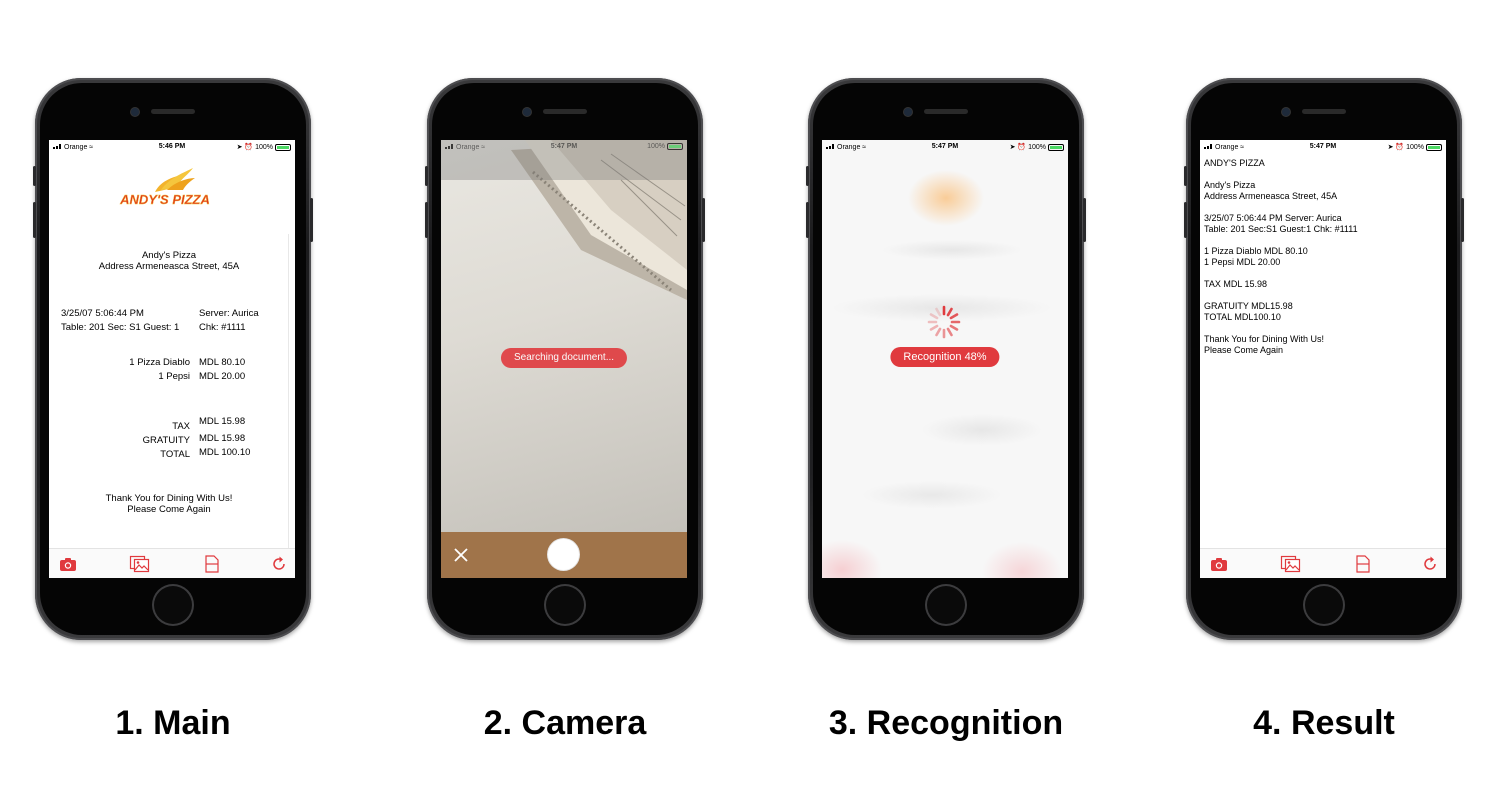  I want to click on result-block: ANDY'S PIZZA, so click(1234, 163).